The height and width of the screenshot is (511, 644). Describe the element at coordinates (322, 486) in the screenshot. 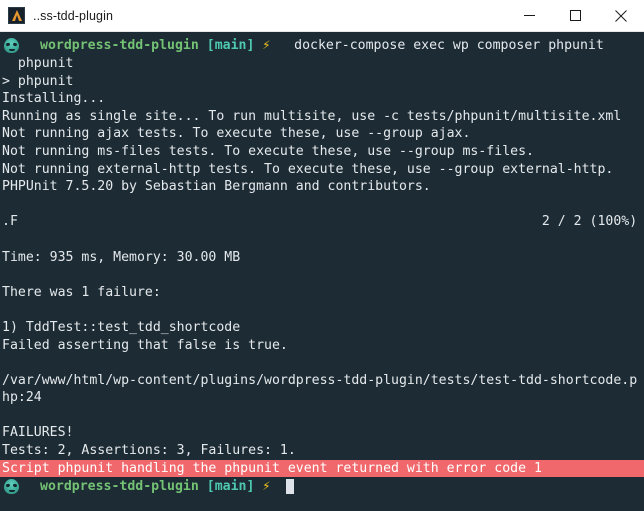

I see `prompt-line-bottom: wordpress-tdd-plugin [main] ⚡` at that location.